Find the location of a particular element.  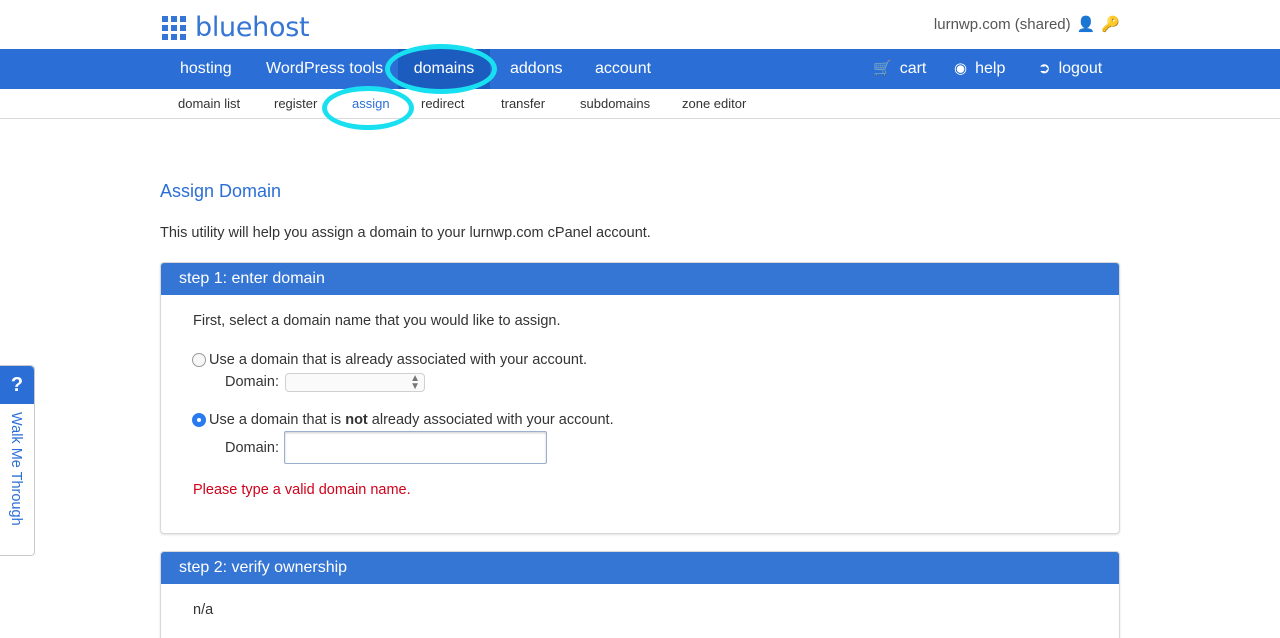

nav-help: ◉ help is located at coordinates (979, 69).